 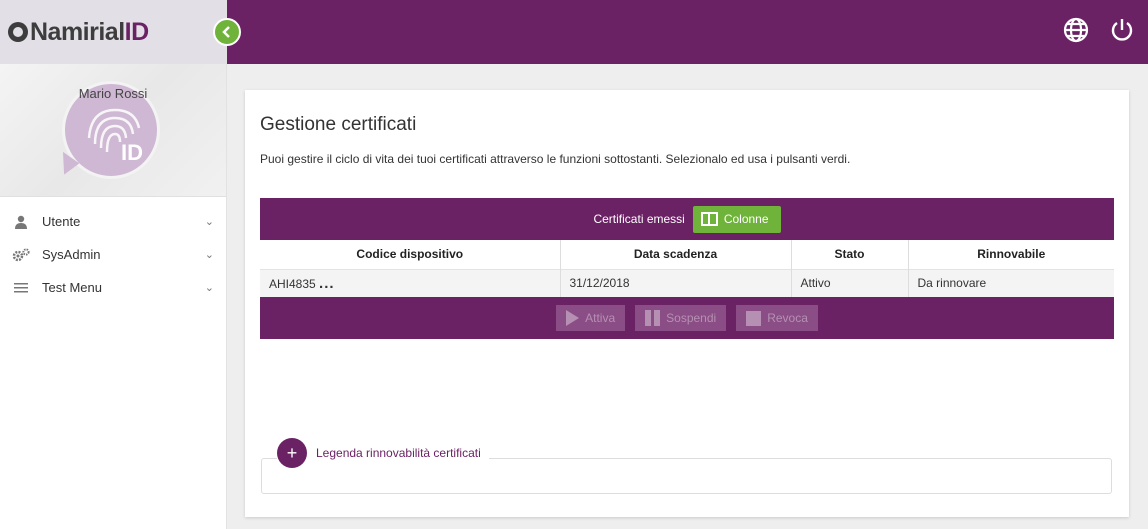 I want to click on cell-status: Attivo, so click(x=850, y=282).